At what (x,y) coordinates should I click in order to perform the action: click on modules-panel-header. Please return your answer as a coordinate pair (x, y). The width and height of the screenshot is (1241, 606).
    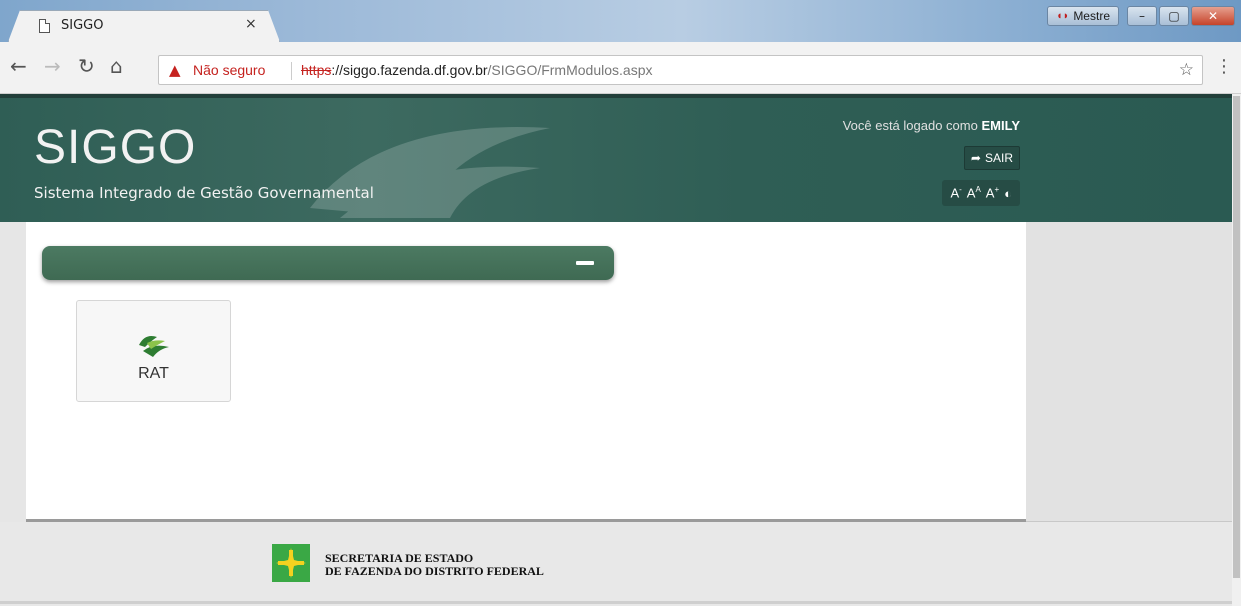
    Looking at the image, I should click on (328, 263).